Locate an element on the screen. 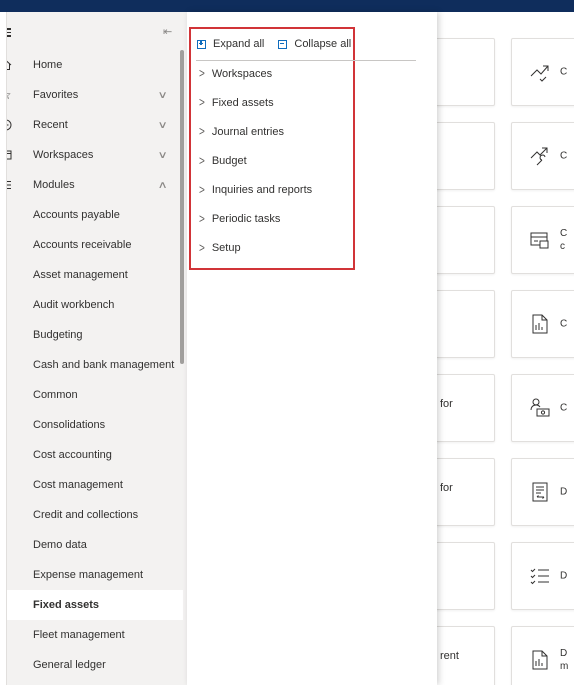 Image resolution: width=574 pixels, height=685 pixels. module-label: Accounts receivable is located at coordinates (82, 245).